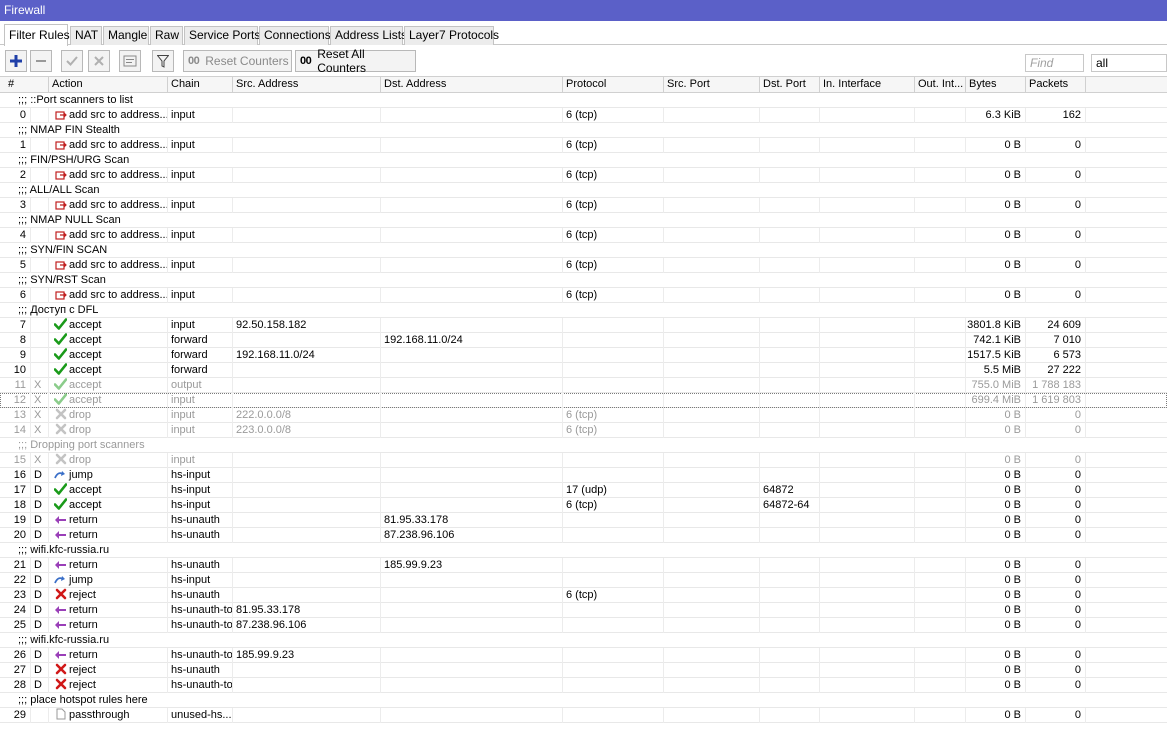 This screenshot has width=1167, height=754. I want to click on col-chain: Chain, so click(200, 84).